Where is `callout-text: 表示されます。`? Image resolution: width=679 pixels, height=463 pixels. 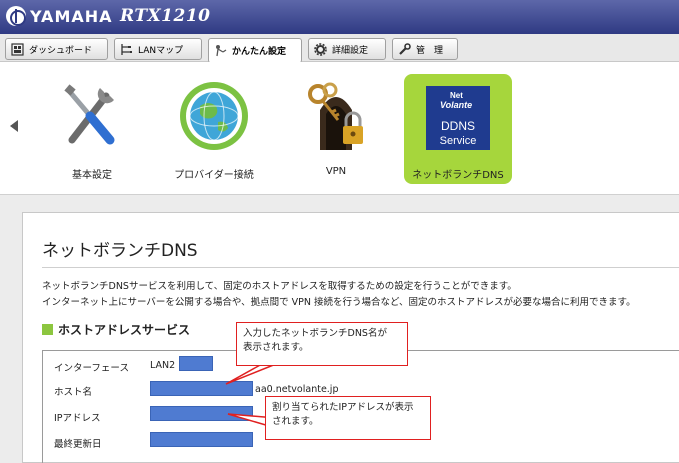
callout-text: 表示されます。 is located at coordinates (276, 347).